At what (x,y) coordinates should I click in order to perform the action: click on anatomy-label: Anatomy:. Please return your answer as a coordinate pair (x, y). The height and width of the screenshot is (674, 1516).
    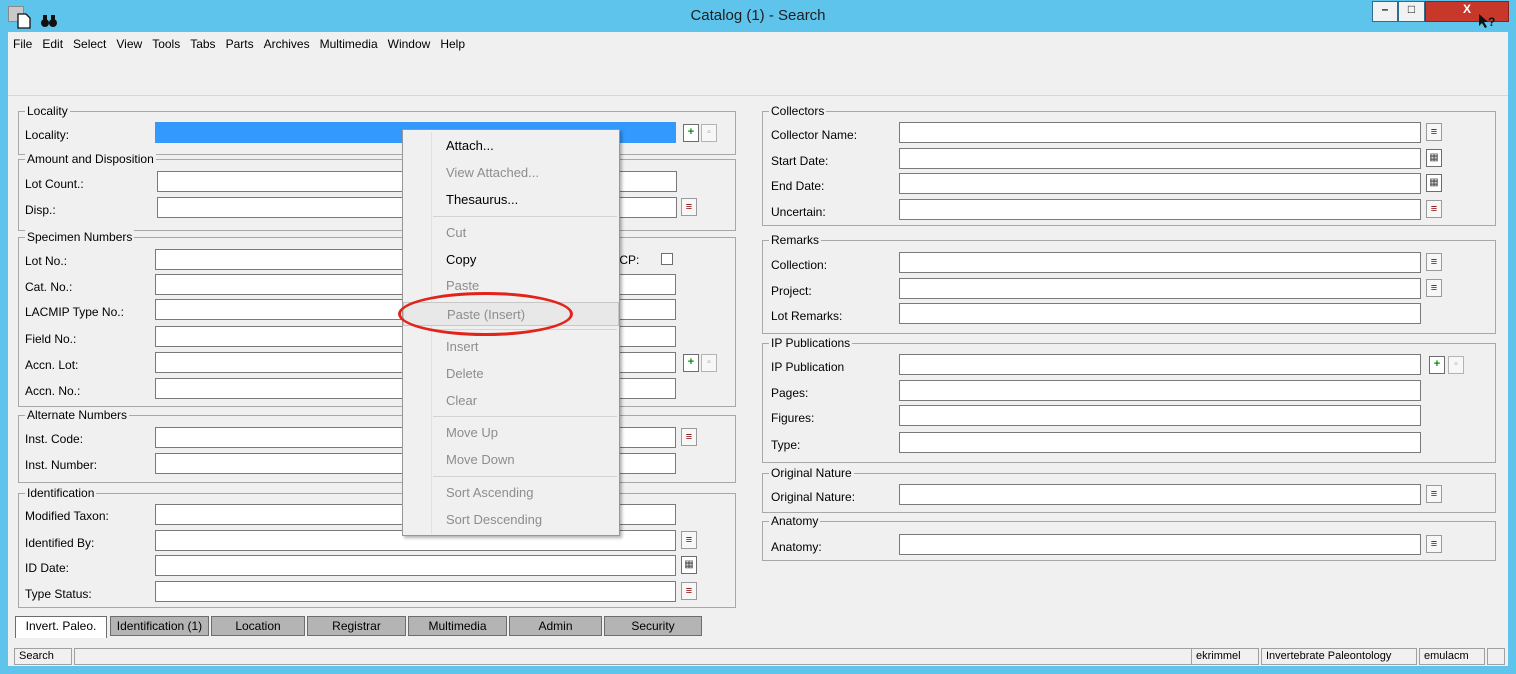
    Looking at the image, I should click on (796, 547).